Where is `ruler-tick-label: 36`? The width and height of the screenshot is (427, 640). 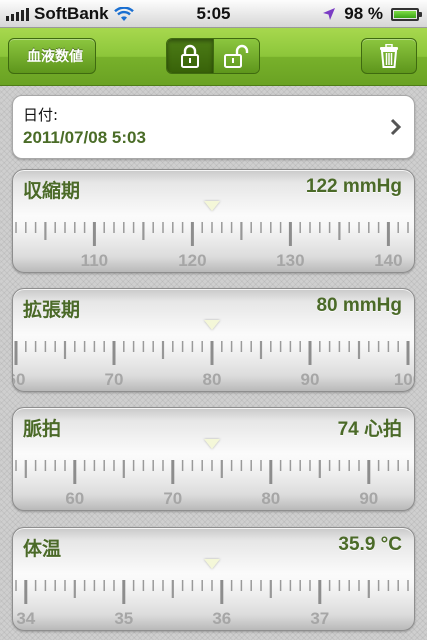 ruler-tick-label: 36 is located at coordinates (221, 618).